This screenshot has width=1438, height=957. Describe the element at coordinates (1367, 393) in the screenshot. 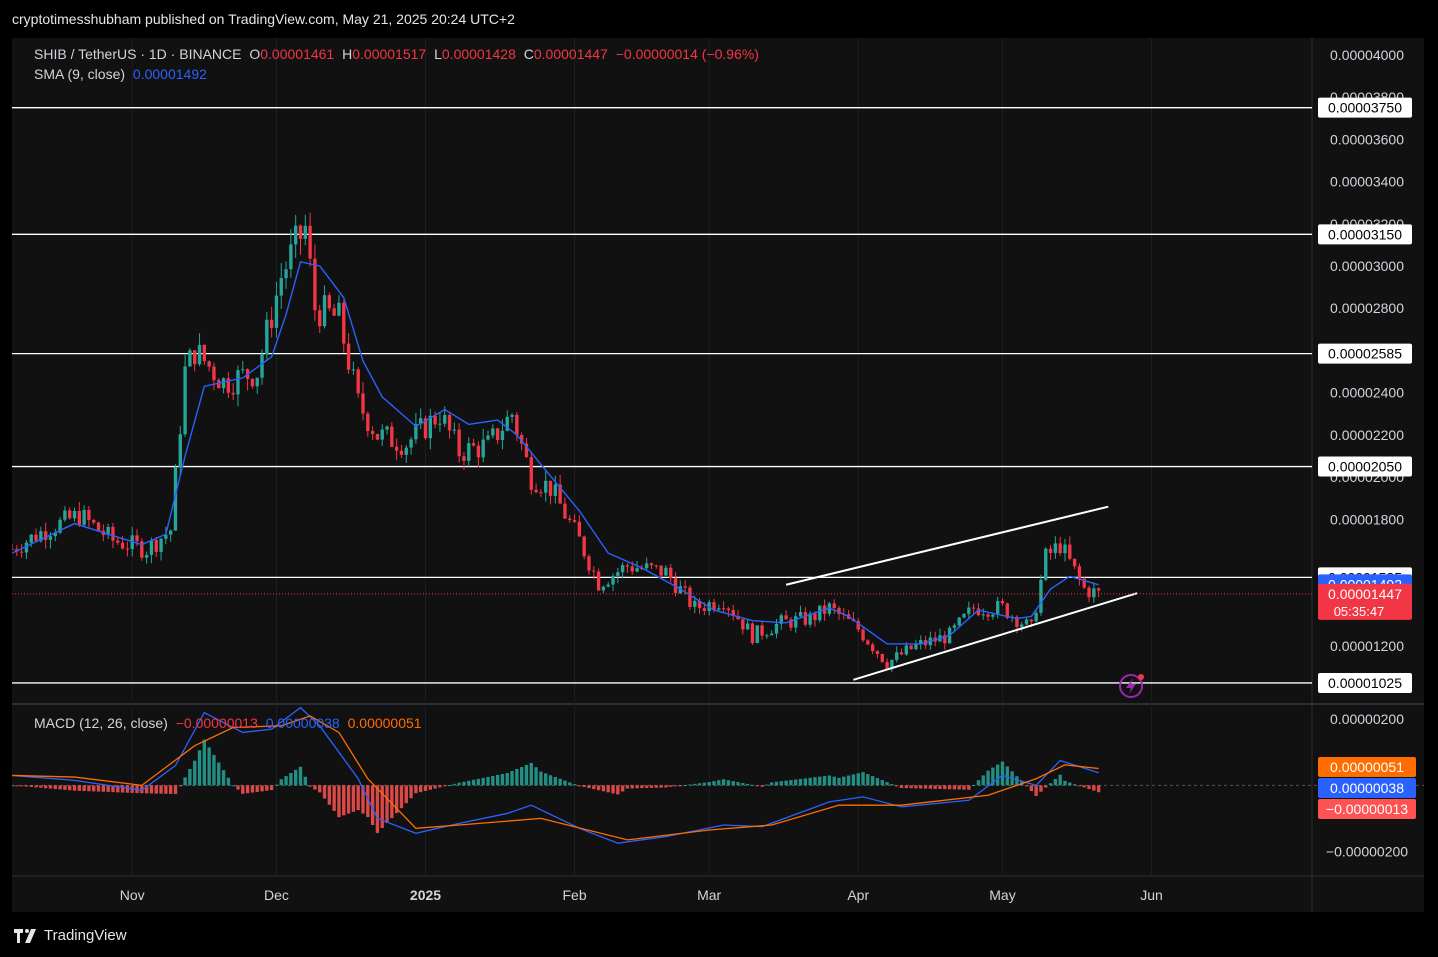

I see `price-tick-label: 0.00002400` at that location.